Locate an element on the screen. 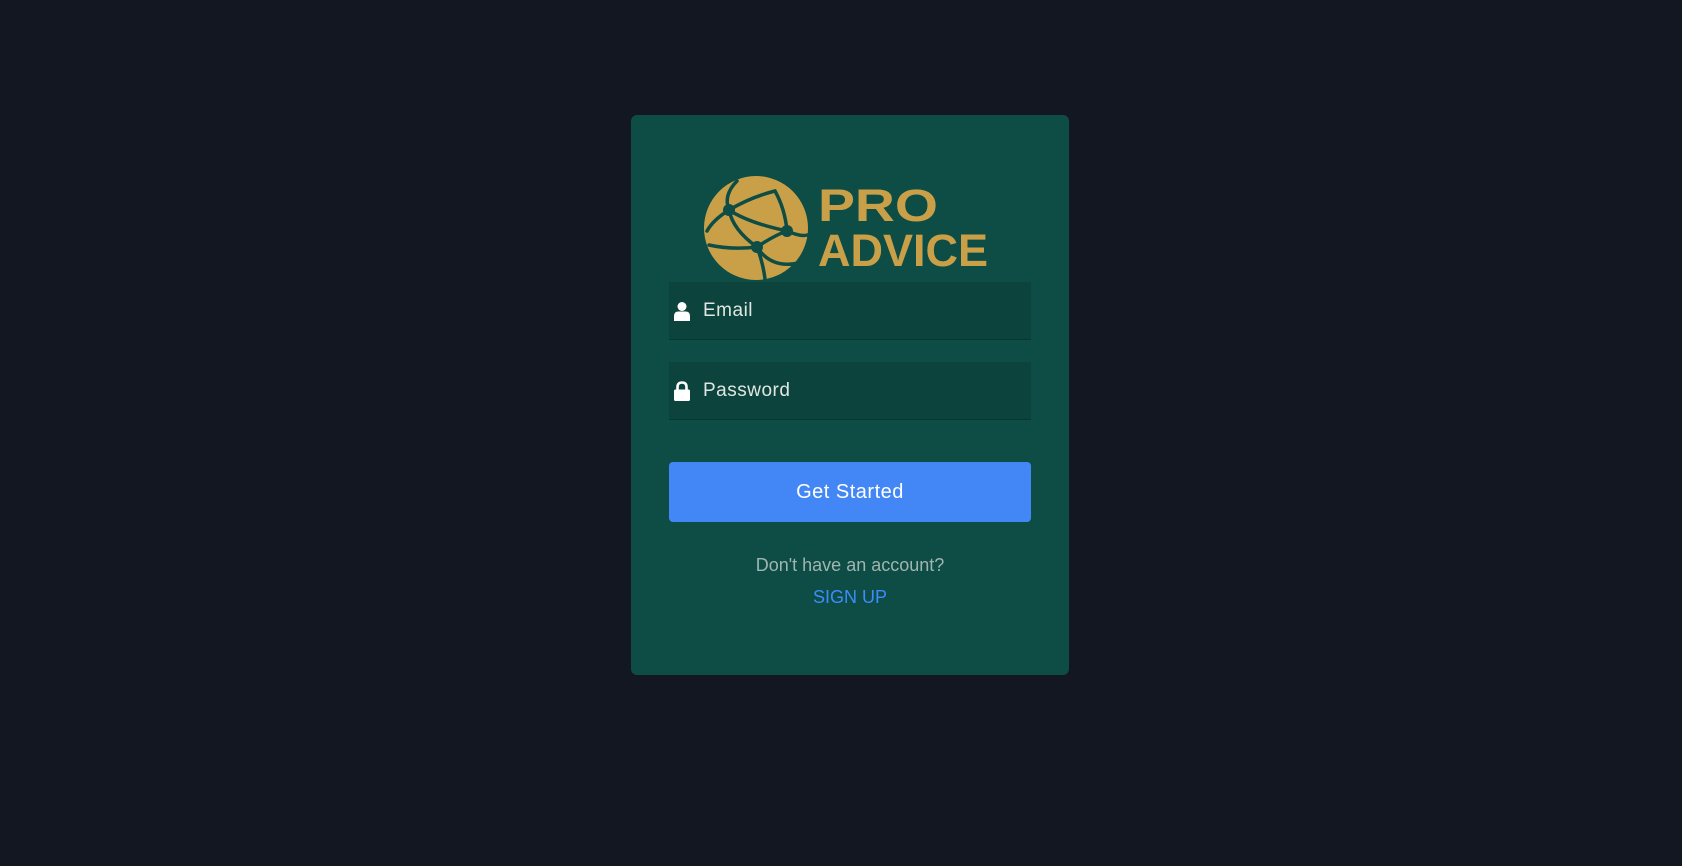 Image resolution: width=1682 pixels, height=866 pixels. sign-up-link: SIGN UP is located at coordinates (850, 597).